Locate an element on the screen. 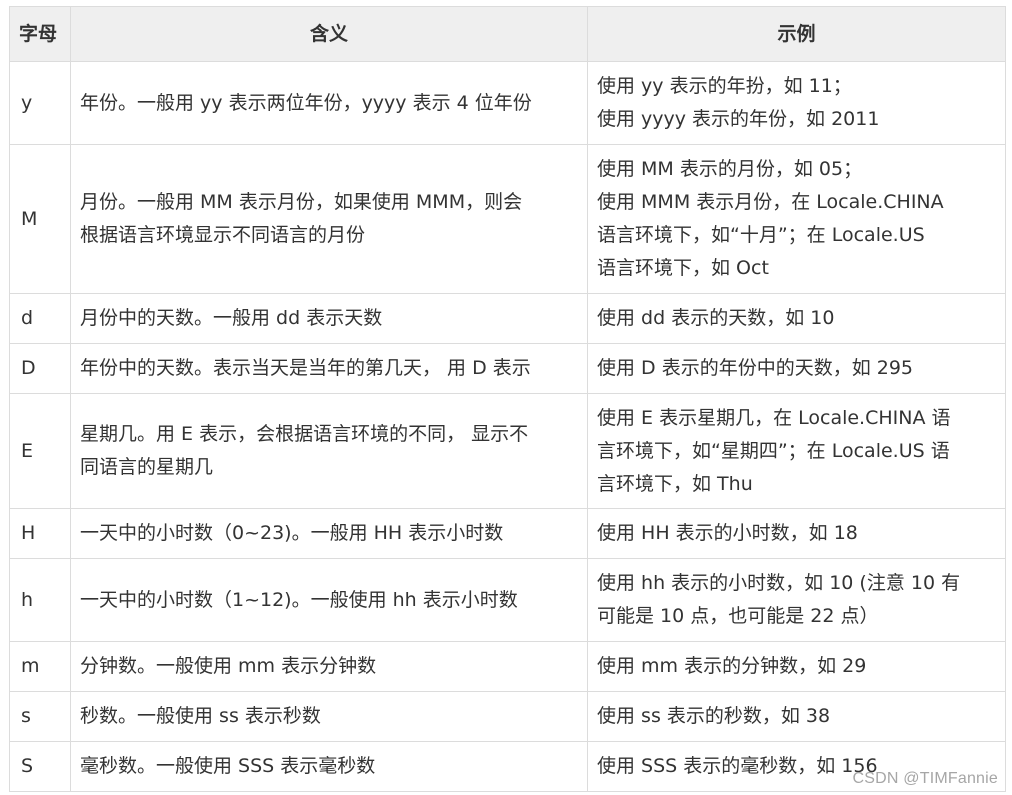  example-cell: 使用 D 表示的年份中的天数，如 295 is located at coordinates (796, 368).